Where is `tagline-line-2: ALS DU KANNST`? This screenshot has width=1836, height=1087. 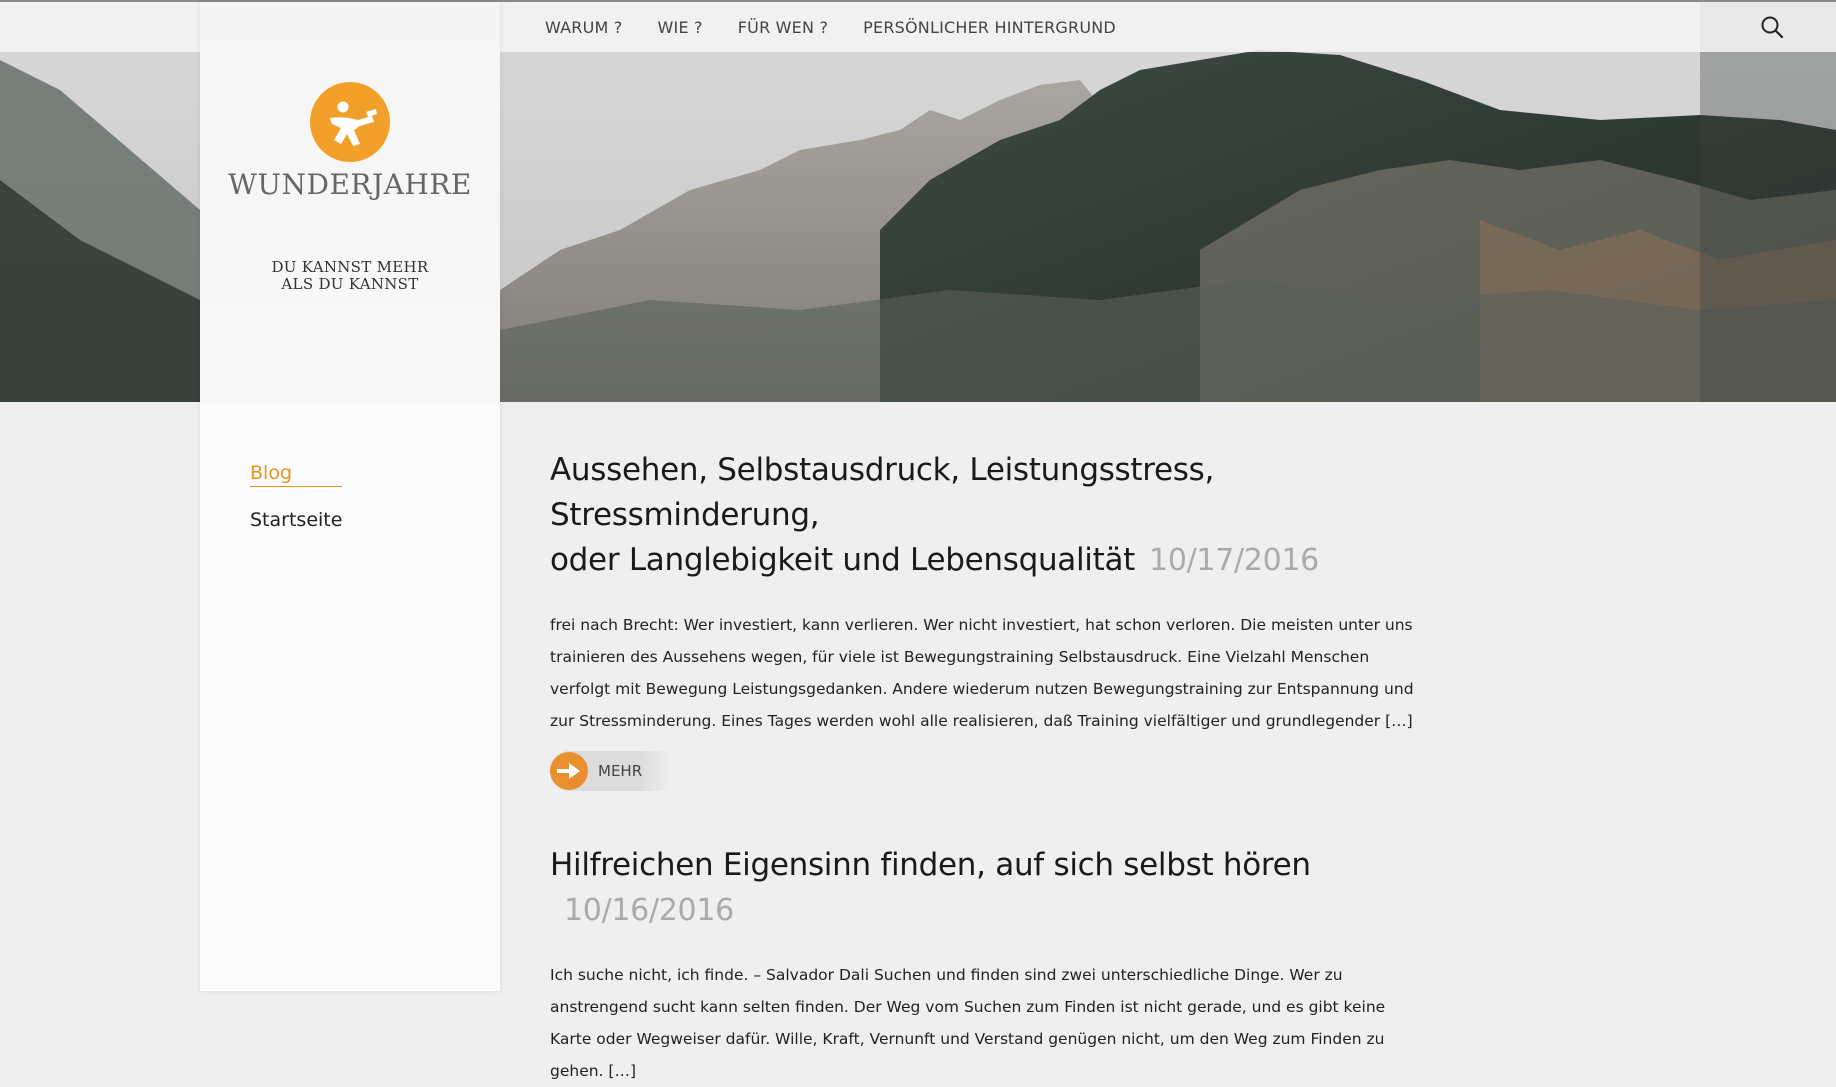 tagline-line-2: ALS DU KANNST is located at coordinates (350, 284).